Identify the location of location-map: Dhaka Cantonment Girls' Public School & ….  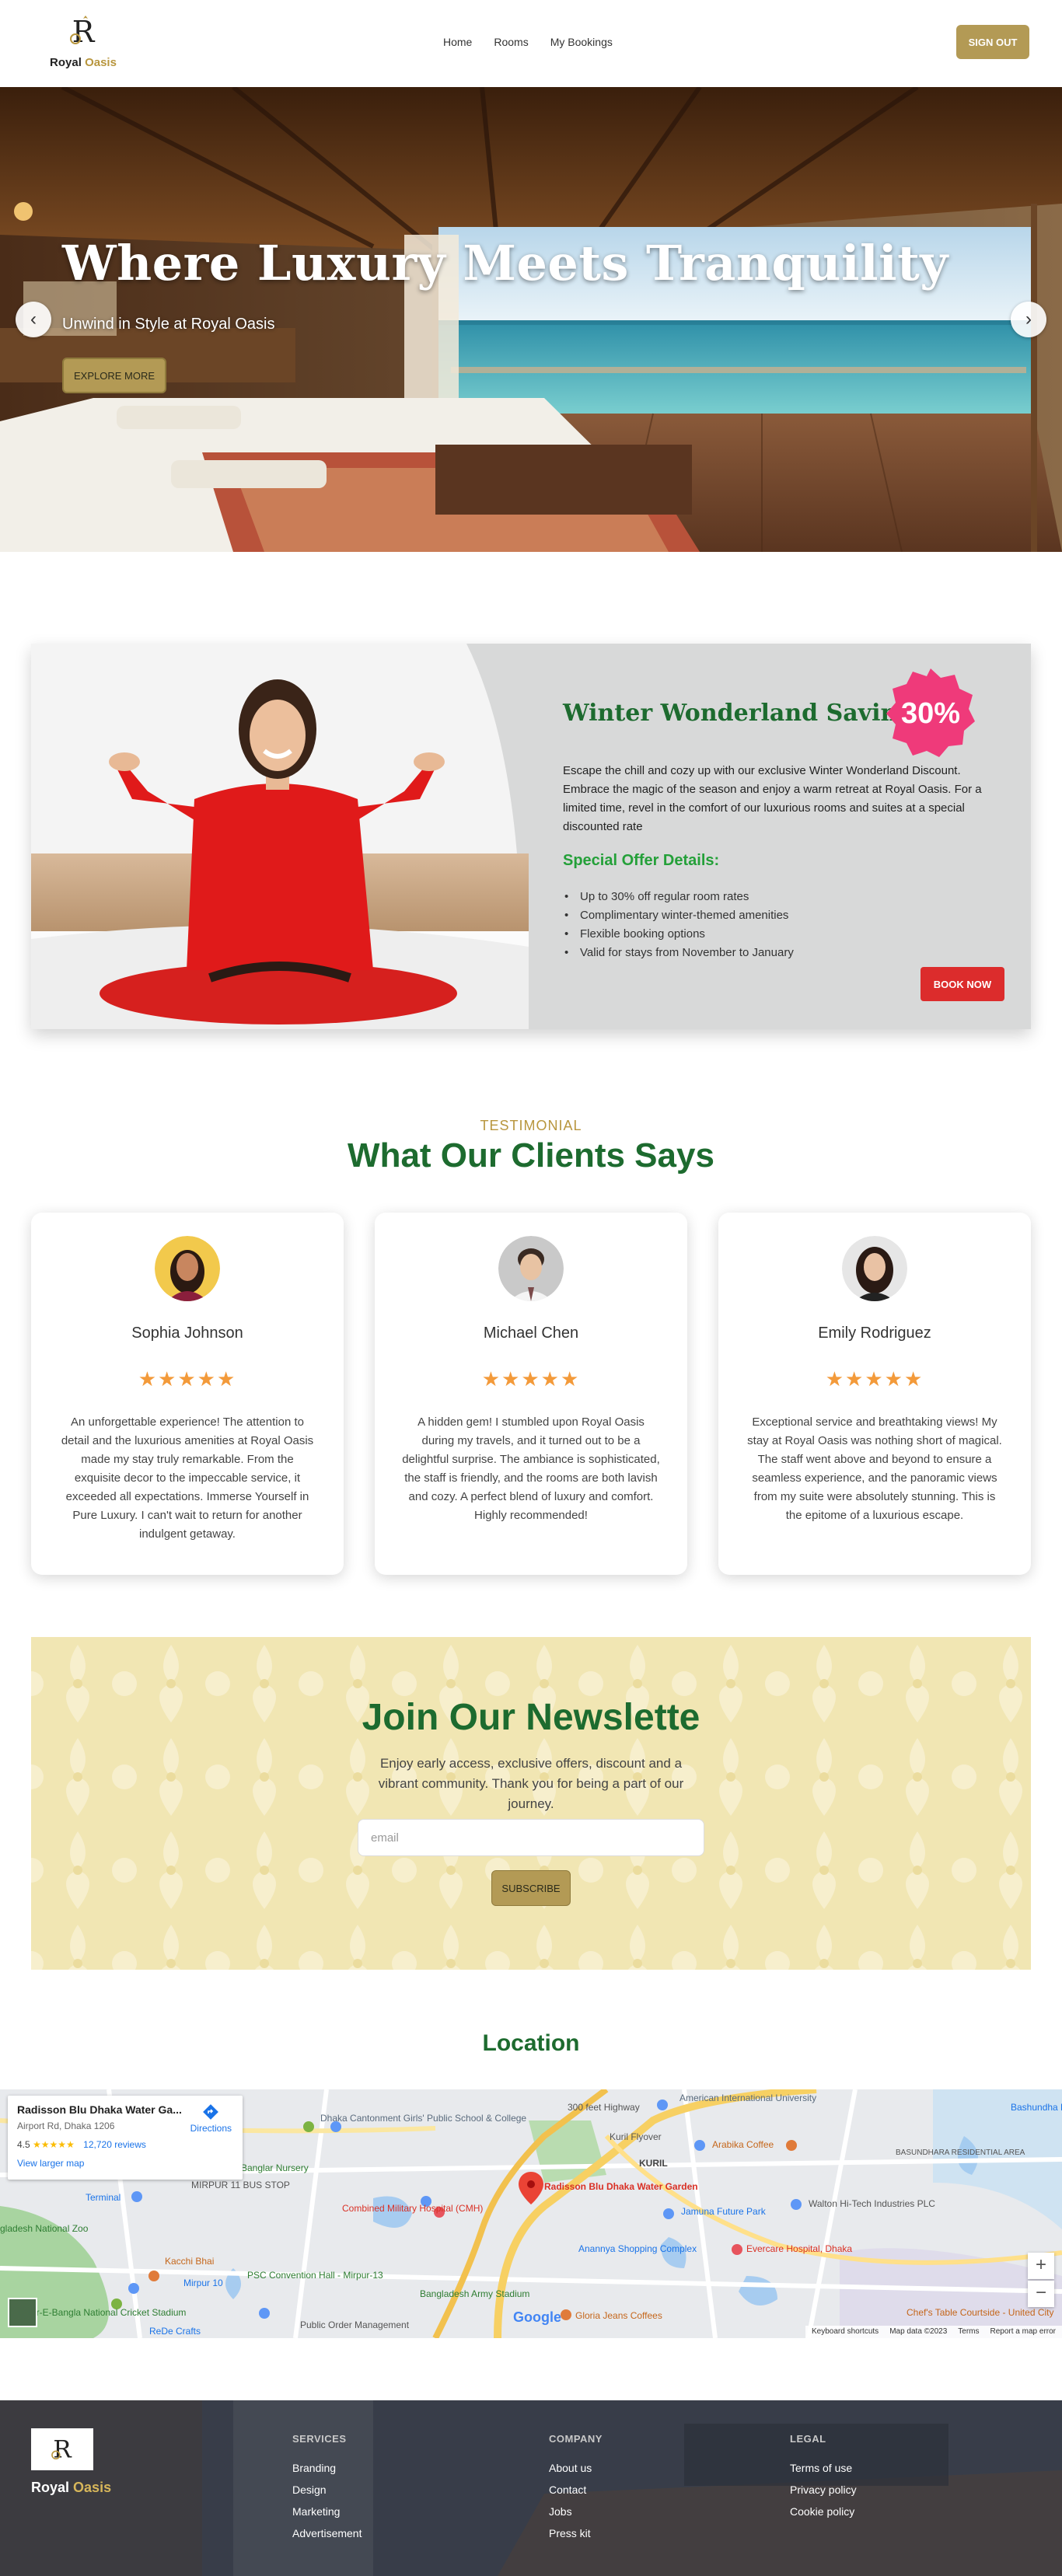
(531, 2214).